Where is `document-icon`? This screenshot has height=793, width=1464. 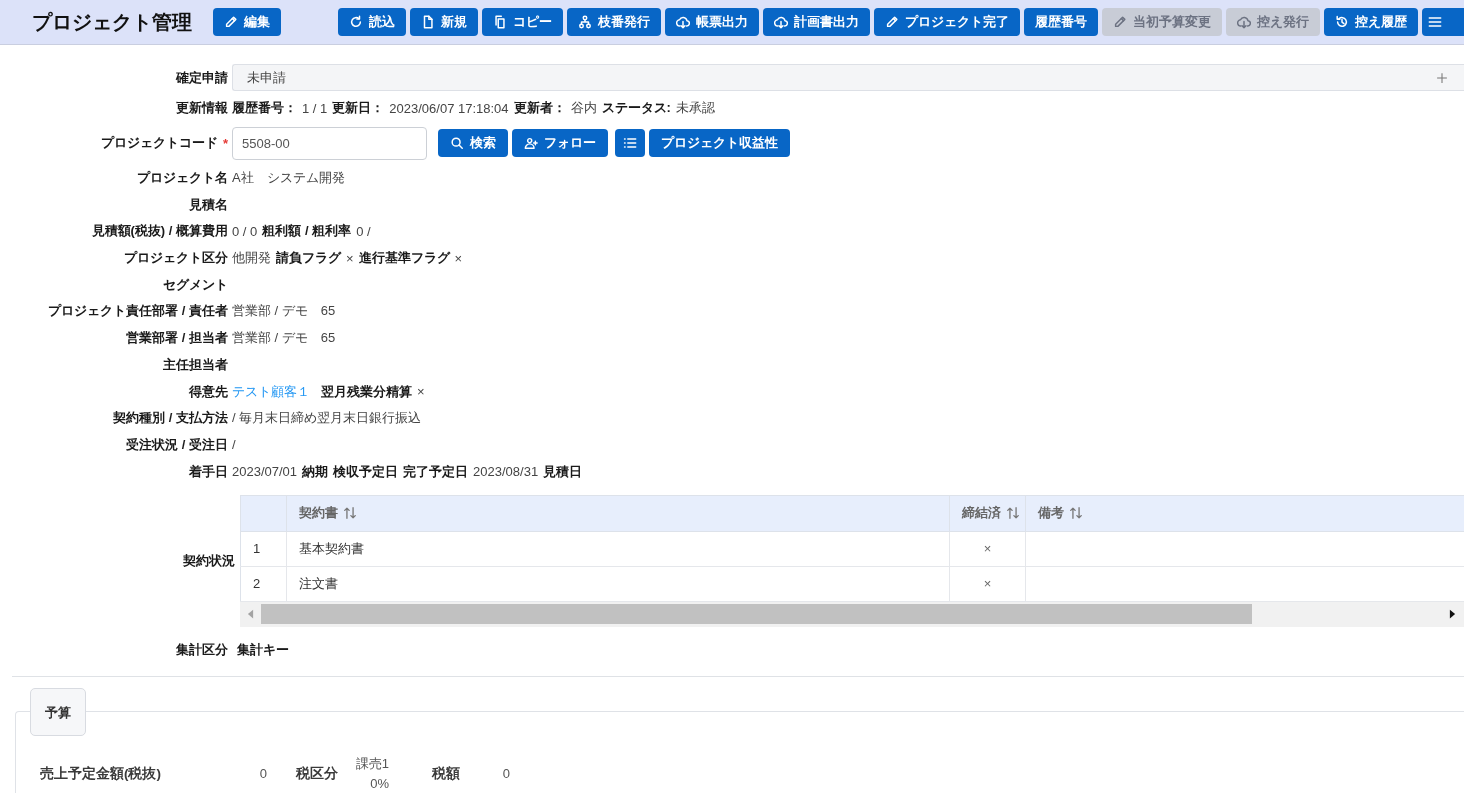
document-icon is located at coordinates (428, 22).